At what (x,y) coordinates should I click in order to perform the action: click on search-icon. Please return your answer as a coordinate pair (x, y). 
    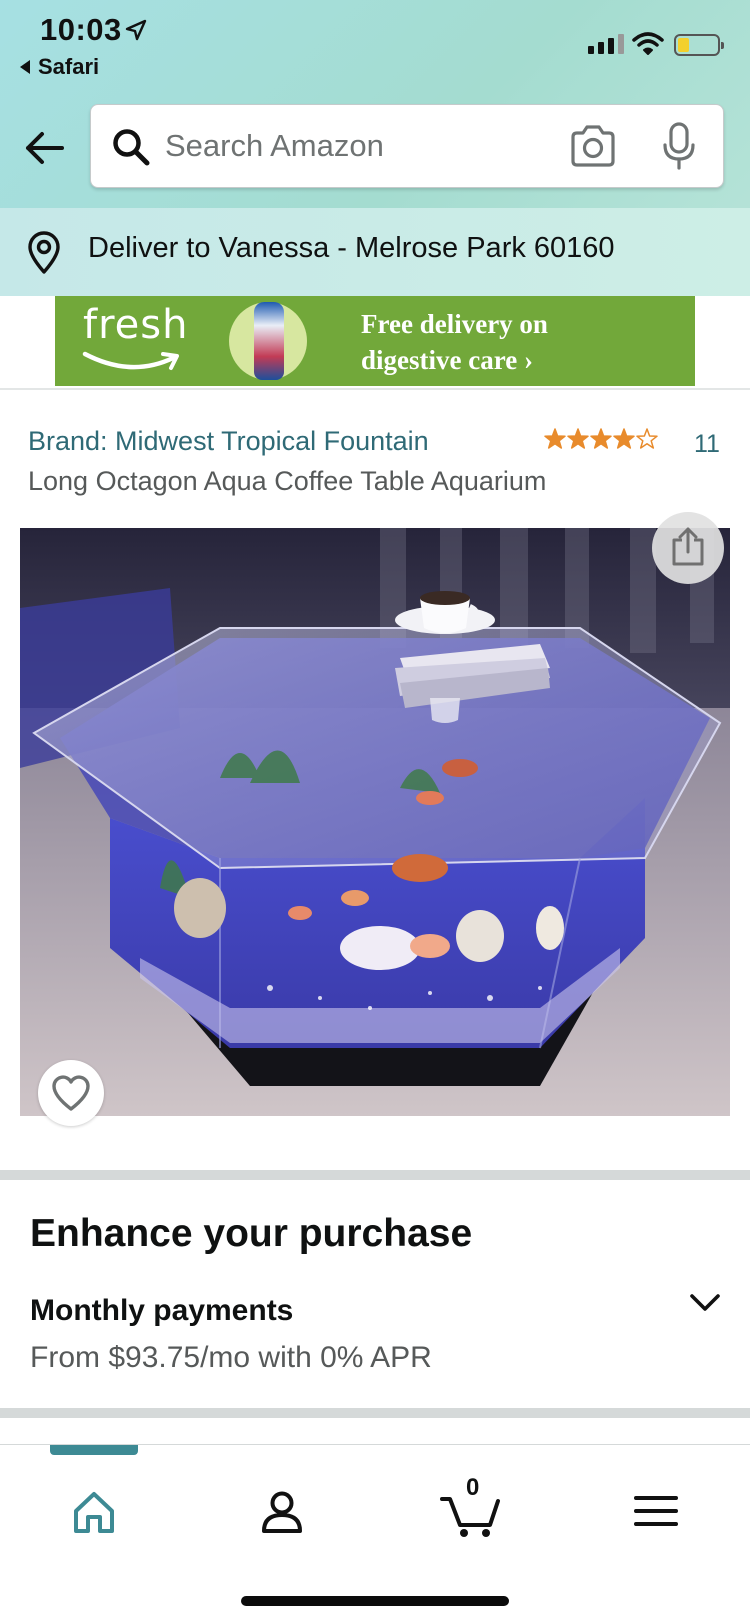
    Looking at the image, I should click on (131, 147).